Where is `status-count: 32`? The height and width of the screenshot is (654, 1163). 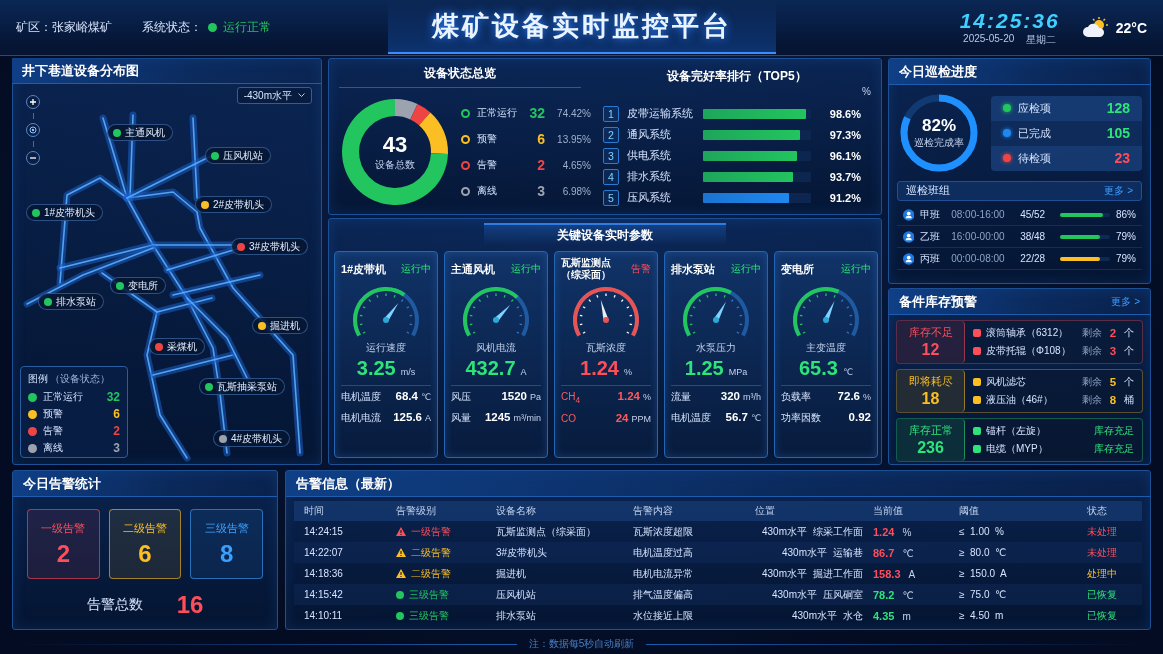
status-count: 32 is located at coordinates (536, 113).